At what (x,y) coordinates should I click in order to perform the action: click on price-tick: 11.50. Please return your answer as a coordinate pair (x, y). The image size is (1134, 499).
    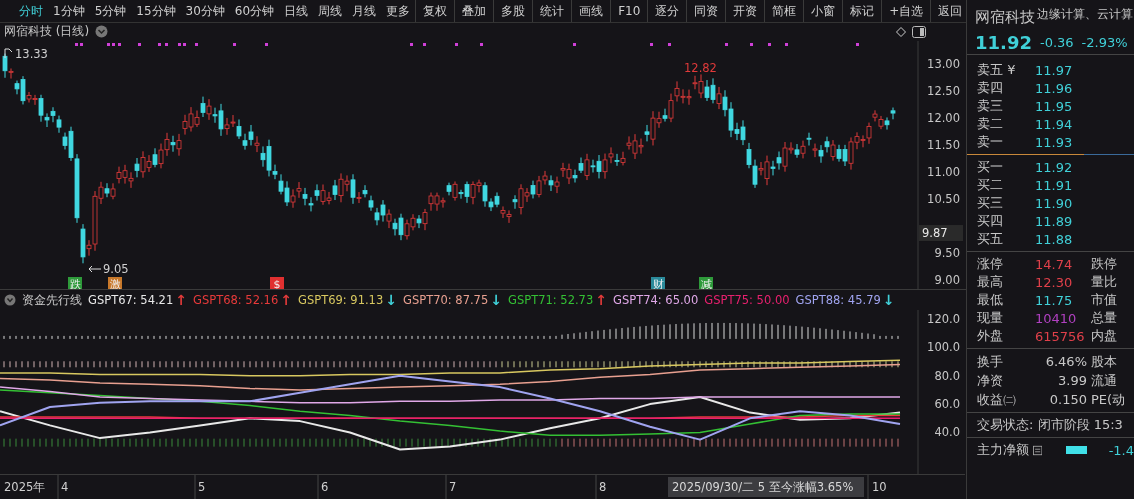
    Looking at the image, I should click on (943, 144).